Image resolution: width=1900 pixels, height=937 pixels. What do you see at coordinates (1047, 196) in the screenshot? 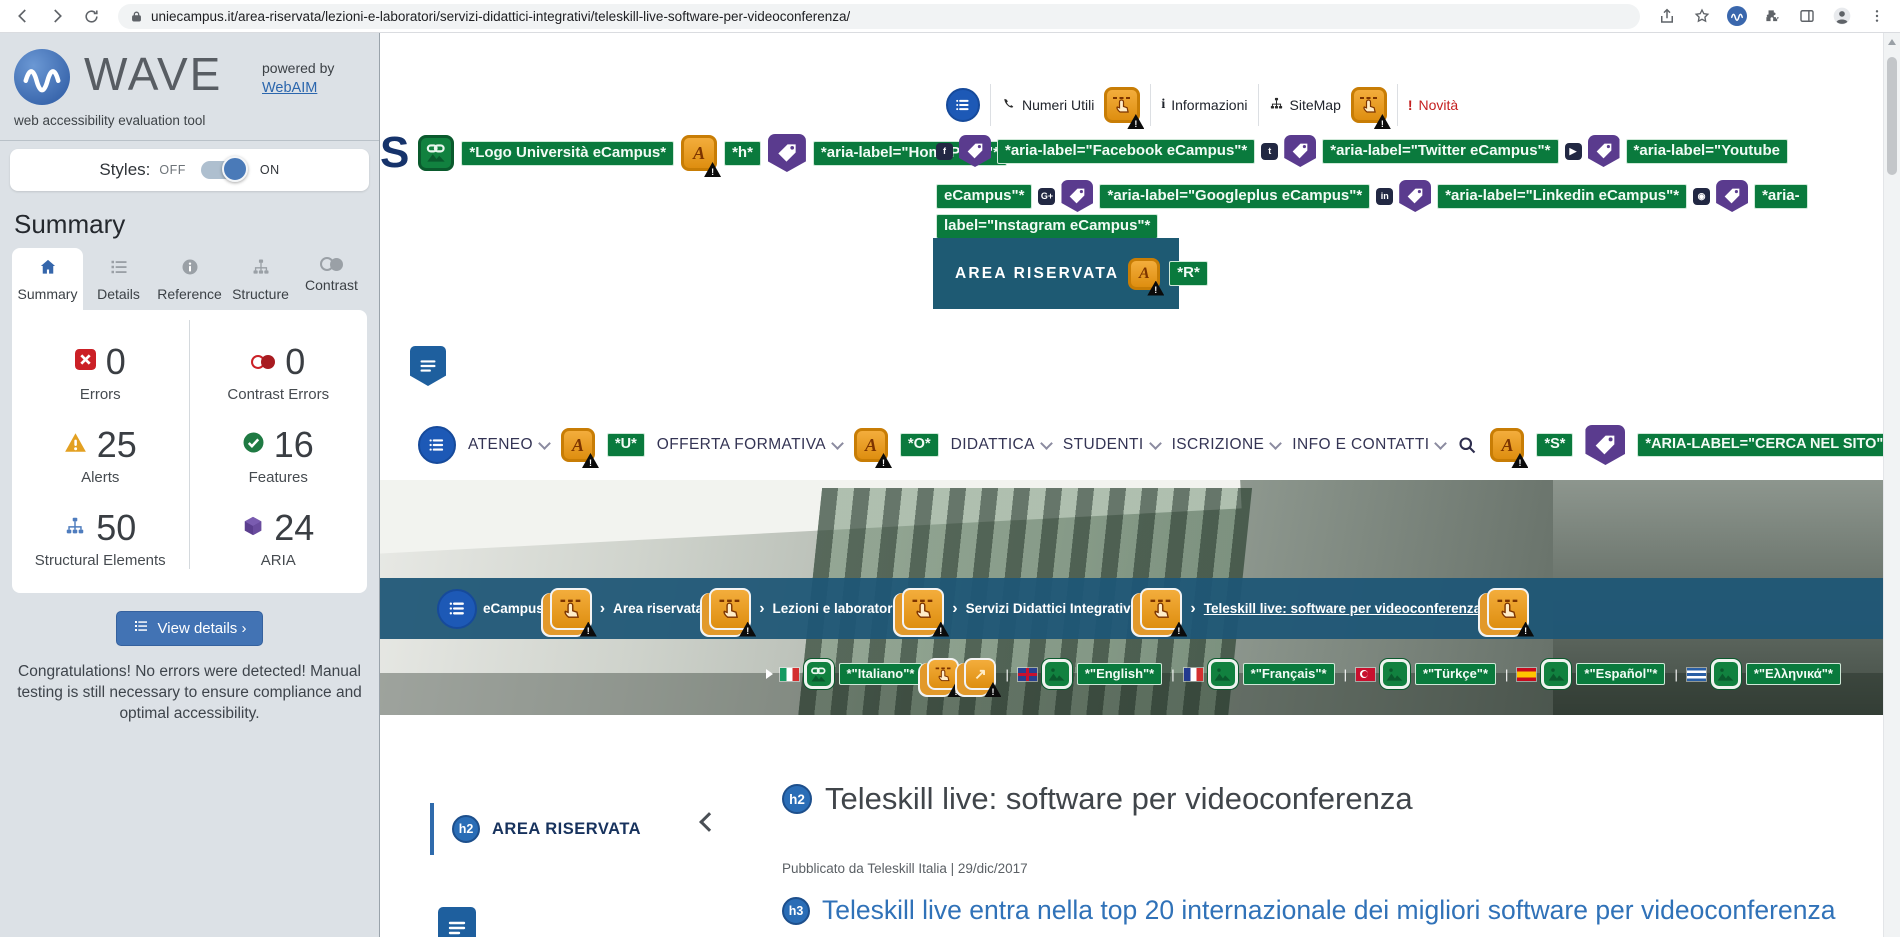
I see `googleplus-icon: G+` at bounding box center [1047, 196].